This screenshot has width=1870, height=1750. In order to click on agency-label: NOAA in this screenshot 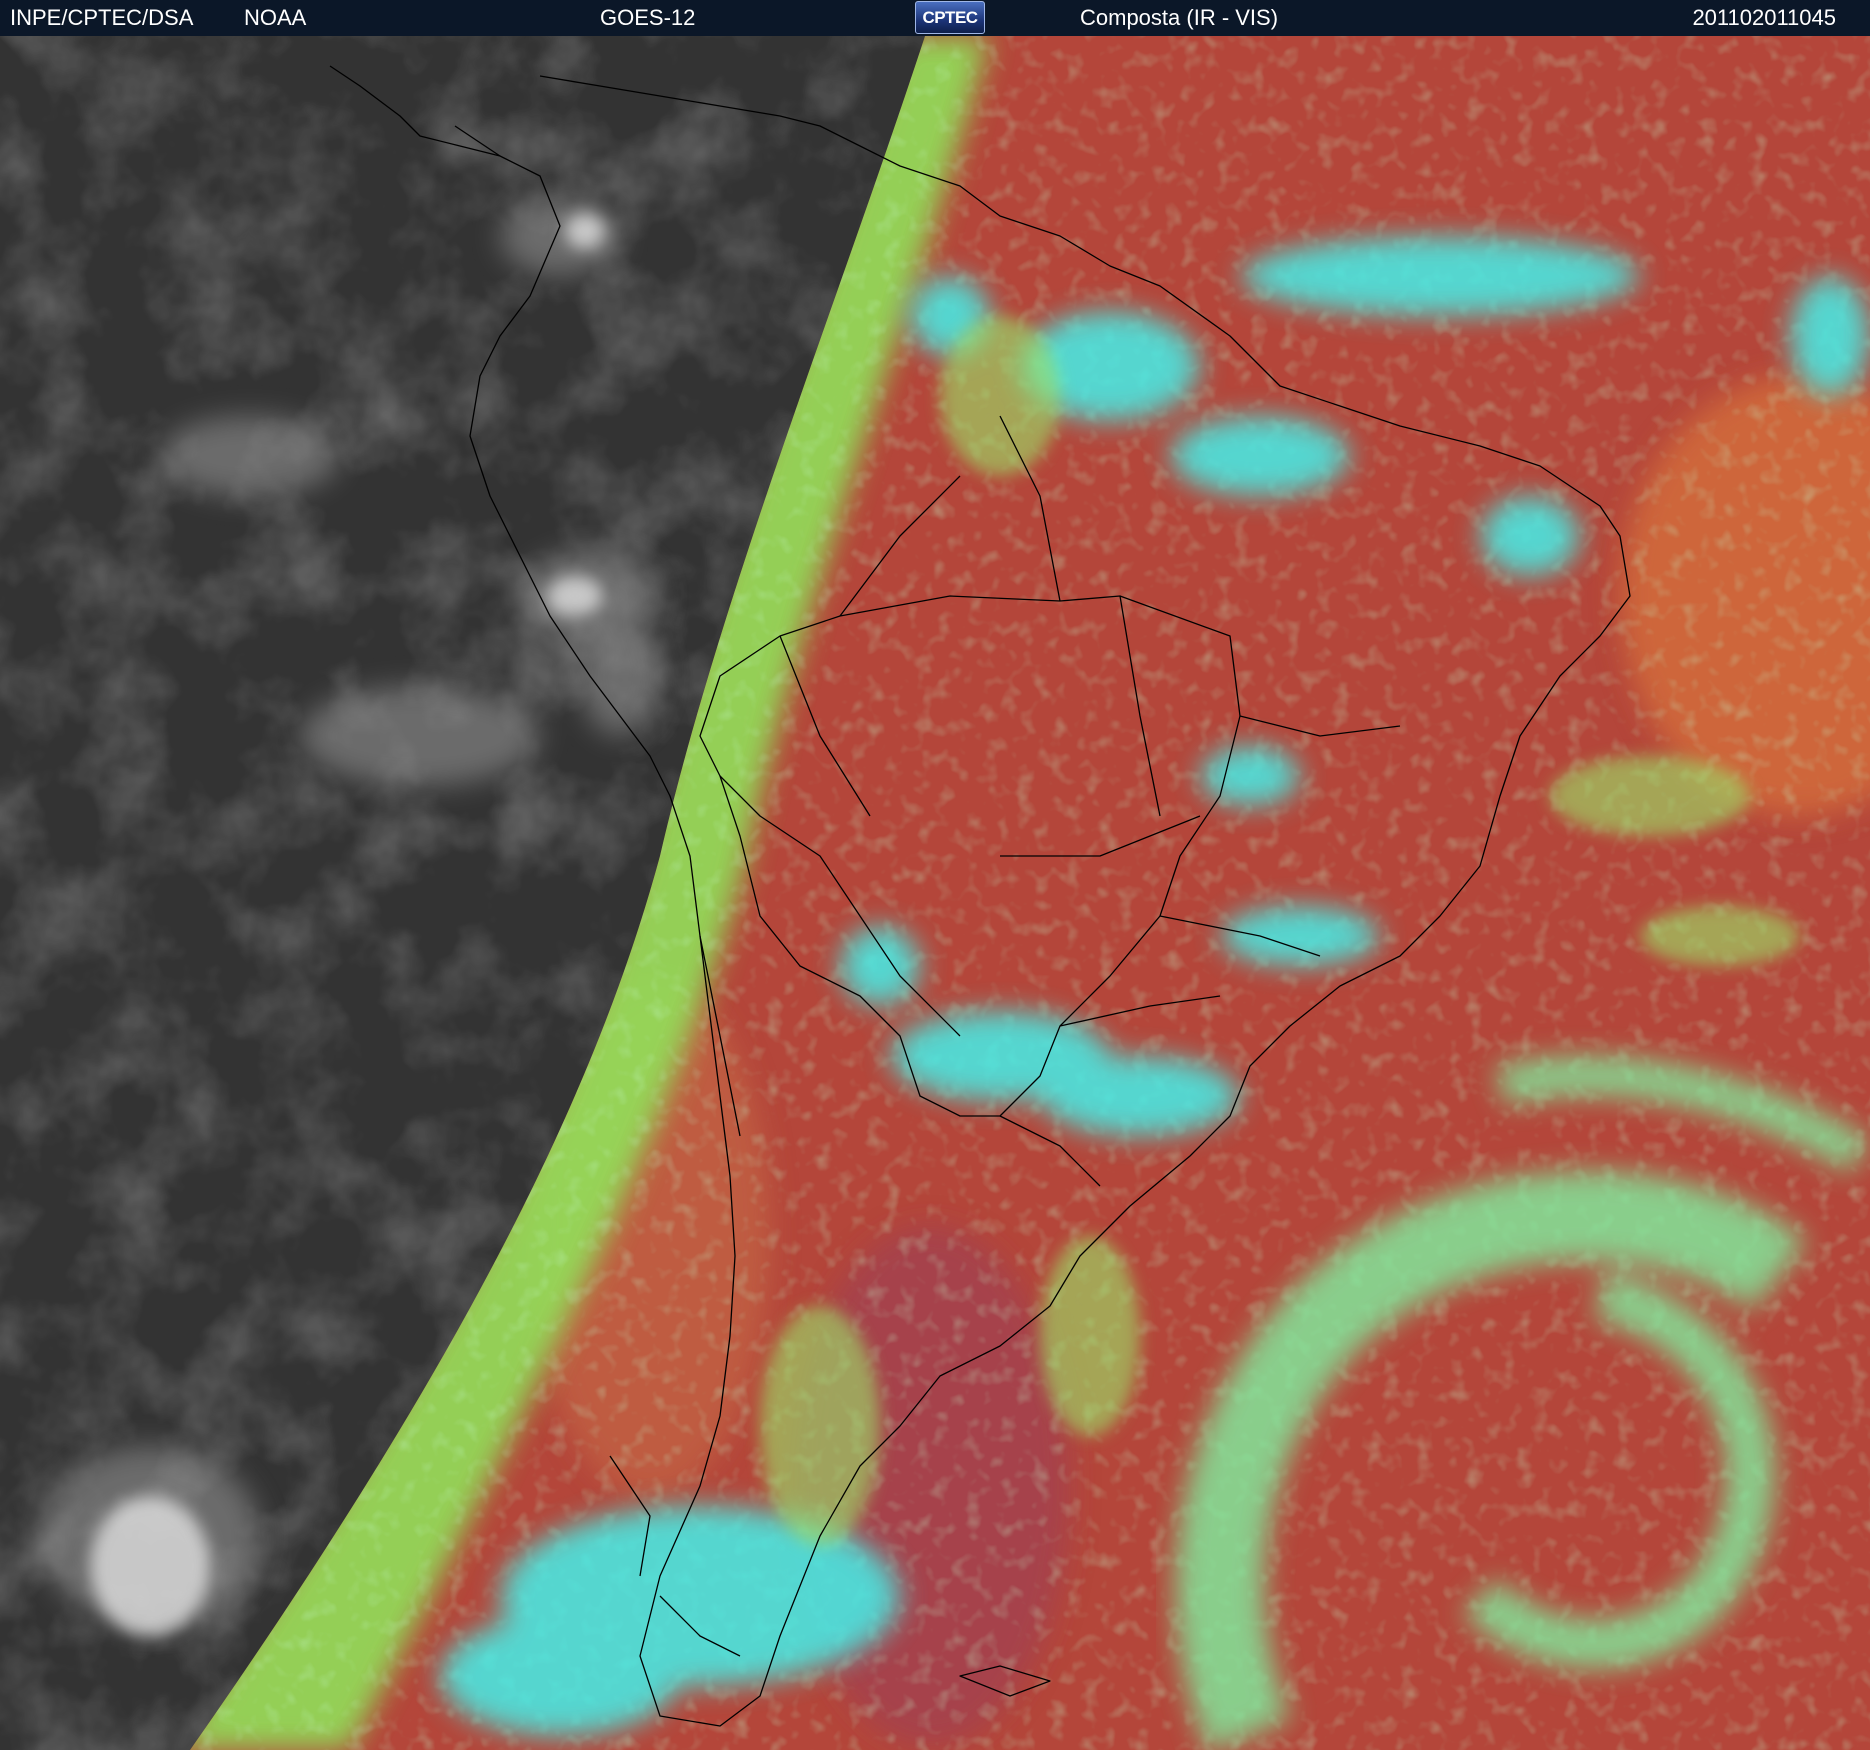, I will do `click(275, 17)`.